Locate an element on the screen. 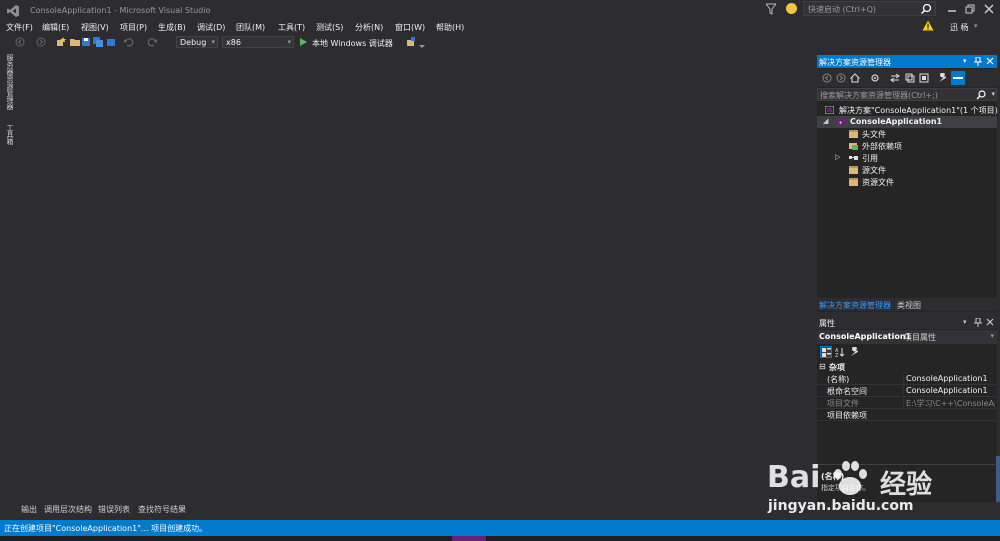  preview-selected-items-button is located at coordinates (958, 78).